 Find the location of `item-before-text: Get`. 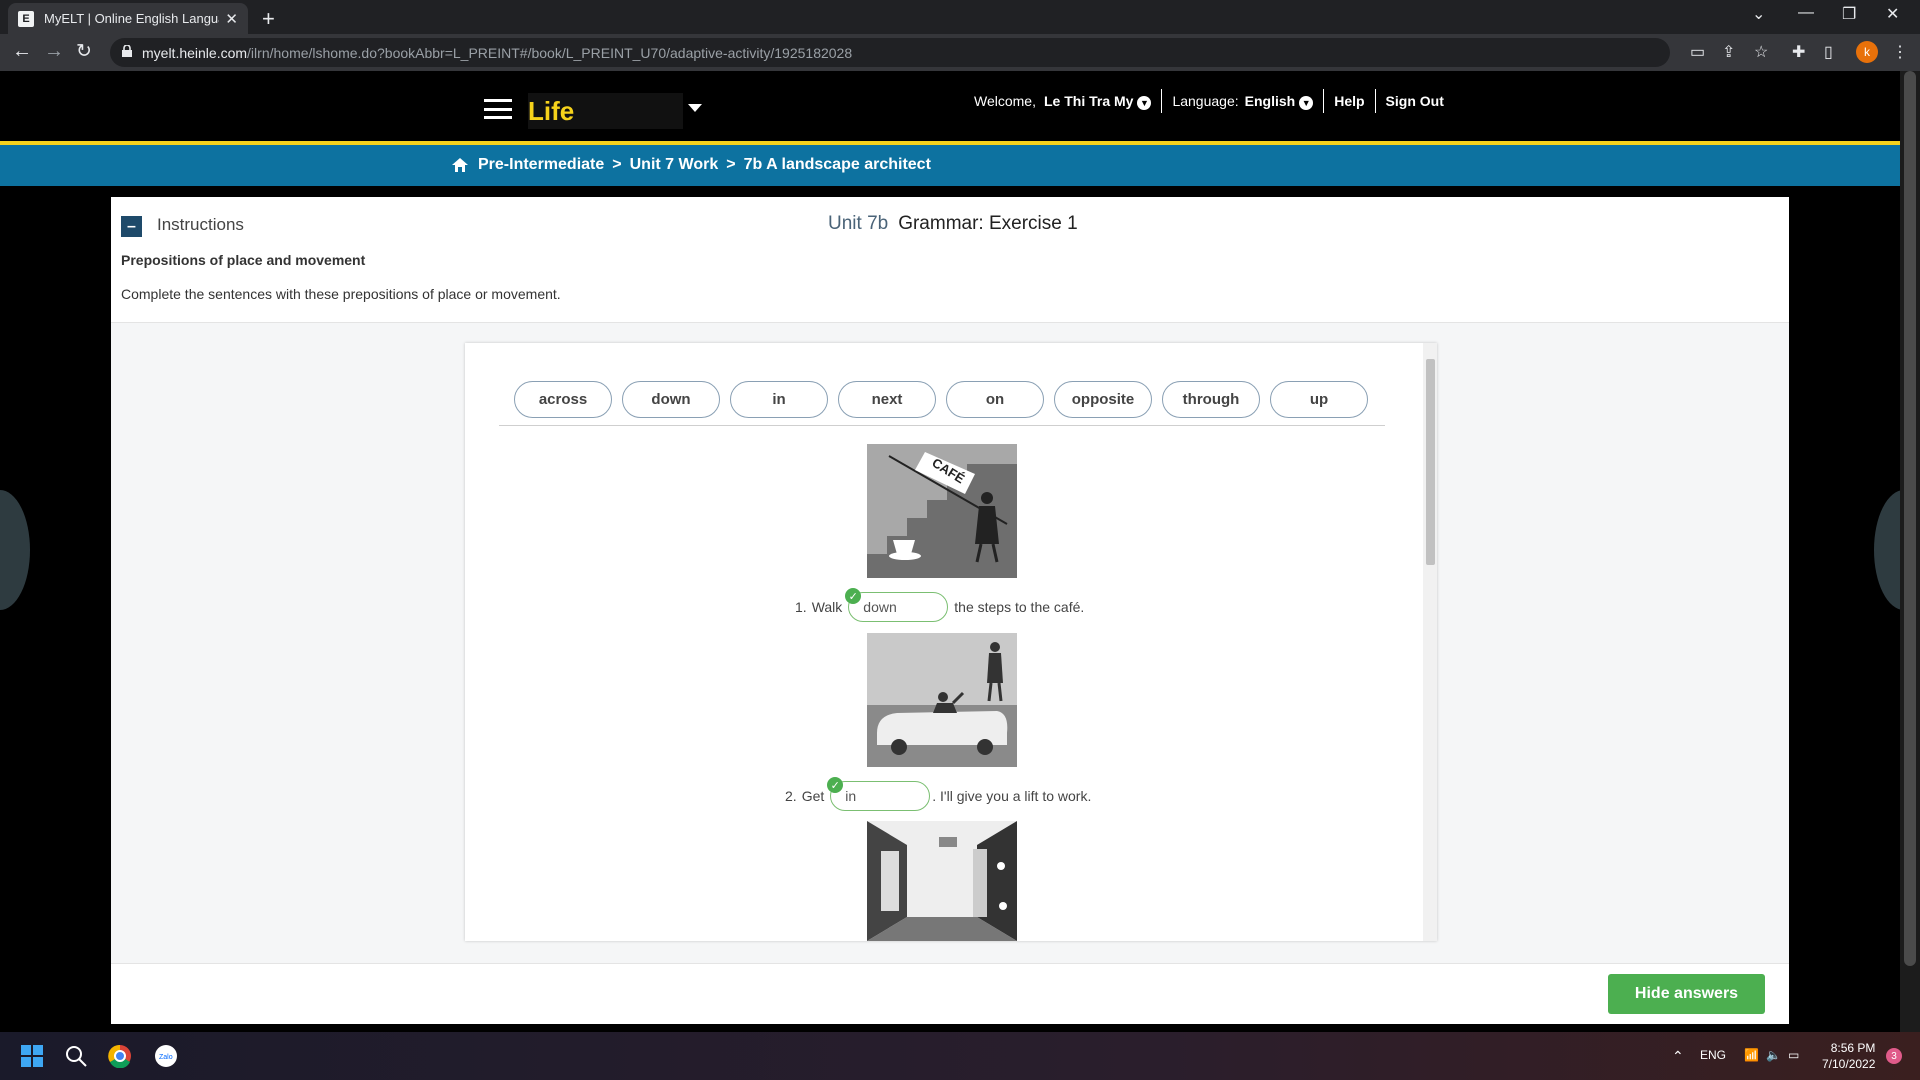

item-before-text: Get is located at coordinates (813, 796).